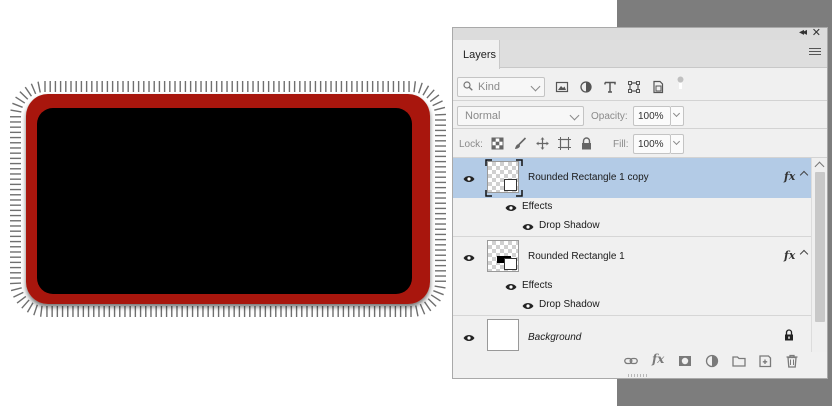  What do you see at coordinates (520, 116) in the screenshot?
I see `blend-mode-select: Normal` at bounding box center [520, 116].